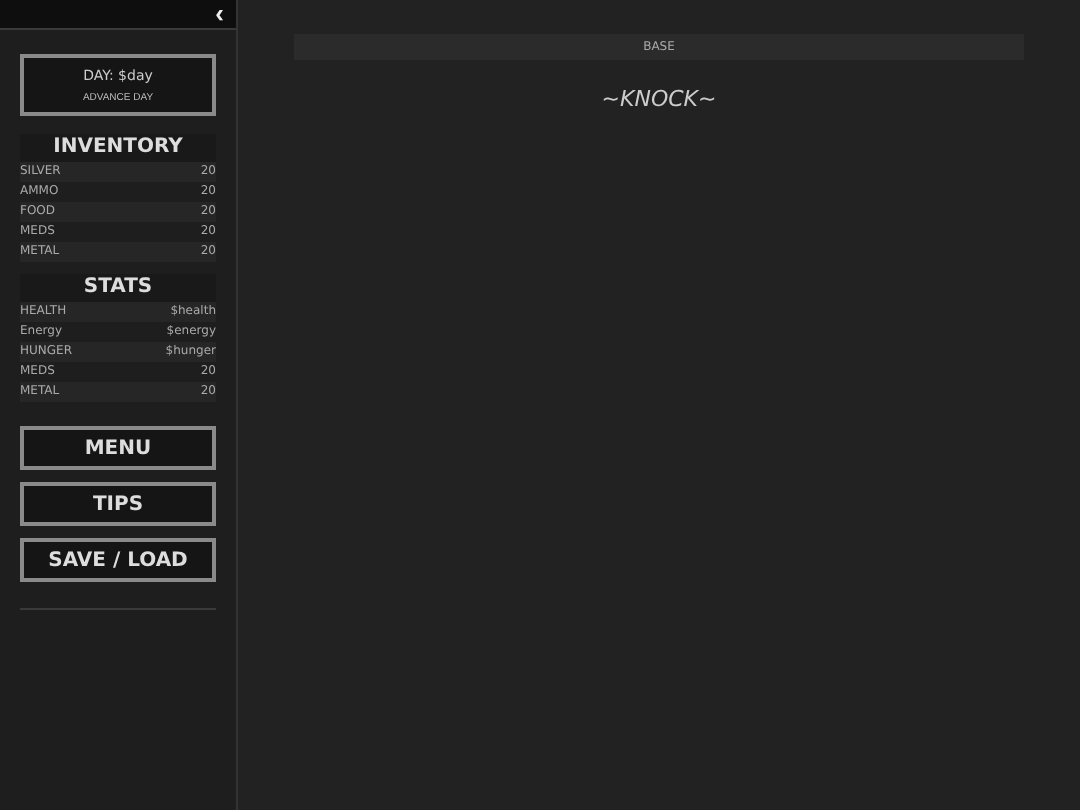 The image size is (1080, 810). I want to click on menu-button: SAVE / LOAD, so click(118, 560).